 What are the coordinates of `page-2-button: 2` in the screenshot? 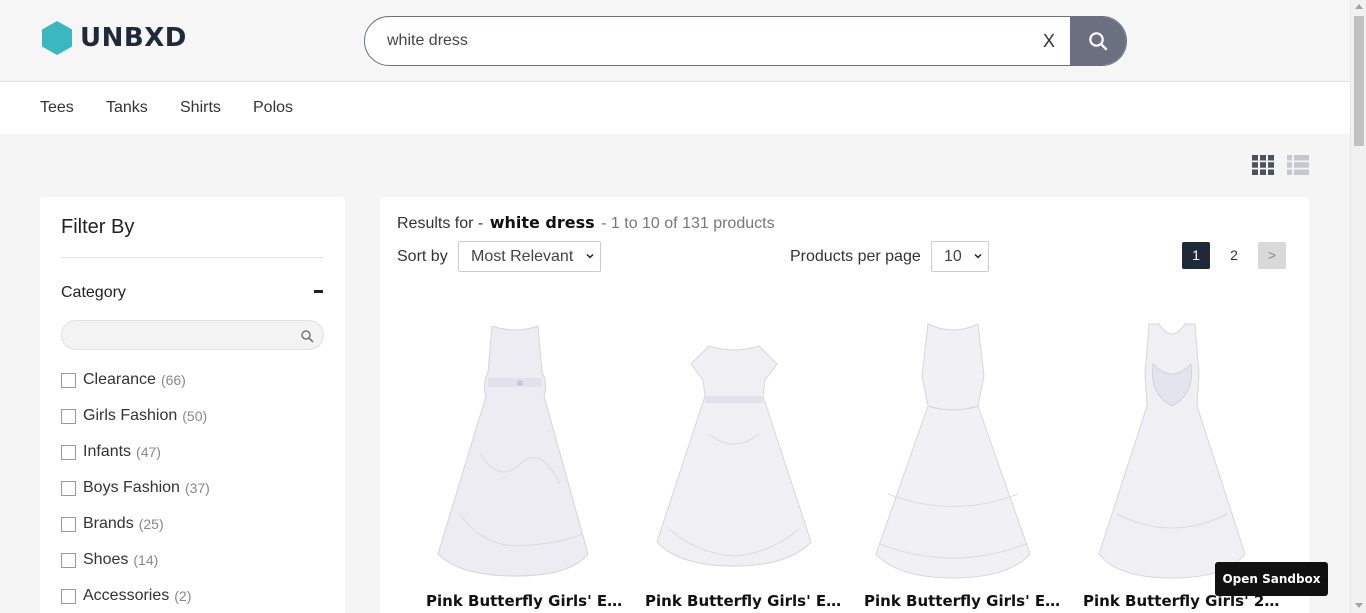 It's located at (1234, 255).